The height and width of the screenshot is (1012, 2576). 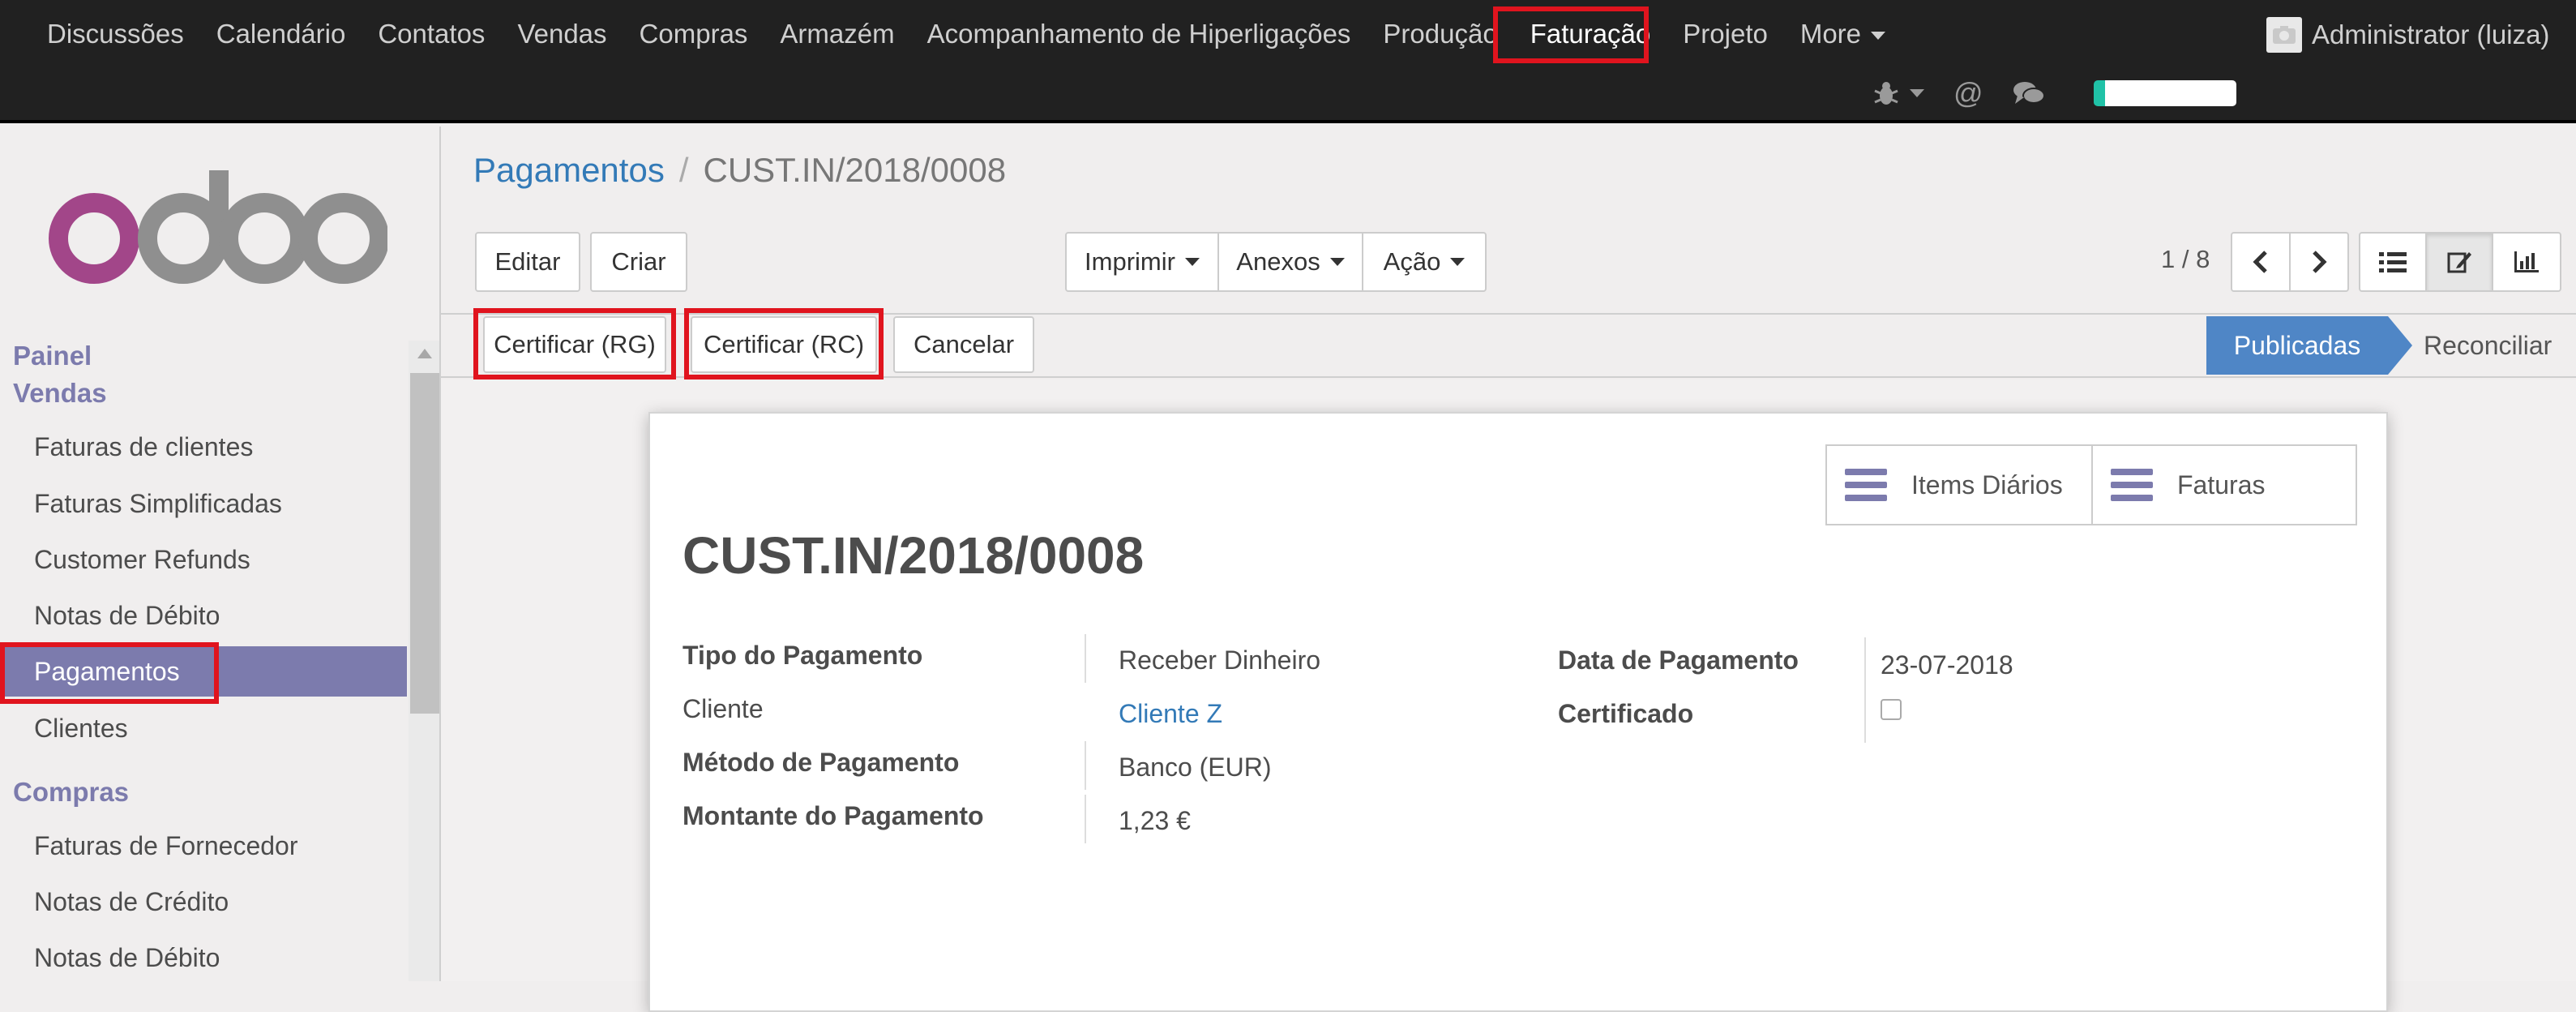 What do you see at coordinates (1886, 93) in the screenshot?
I see `bug-icon` at bounding box center [1886, 93].